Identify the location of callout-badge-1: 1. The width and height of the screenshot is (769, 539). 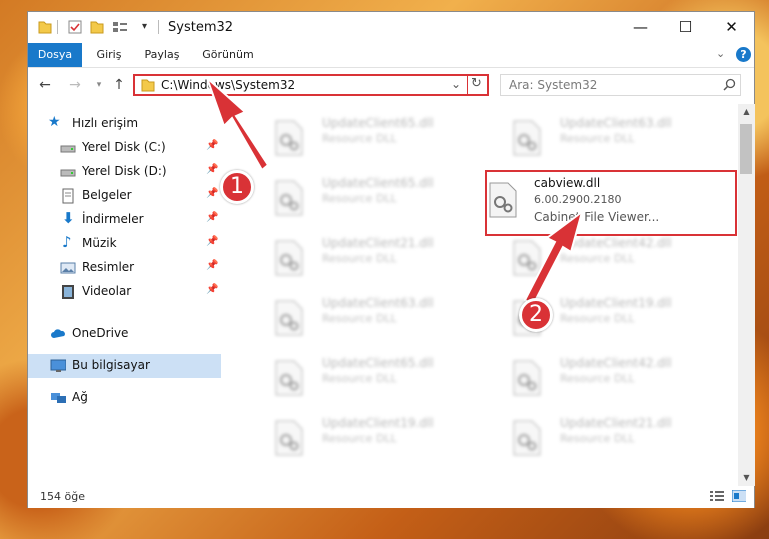
(237, 187).